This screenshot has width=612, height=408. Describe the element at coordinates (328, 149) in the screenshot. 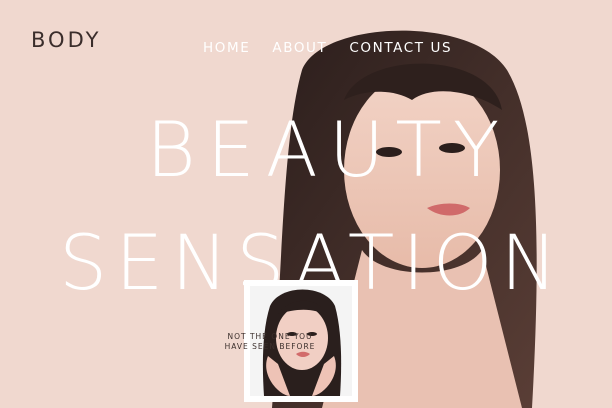

I see `hero-headline-line1: BEAUTY` at that location.